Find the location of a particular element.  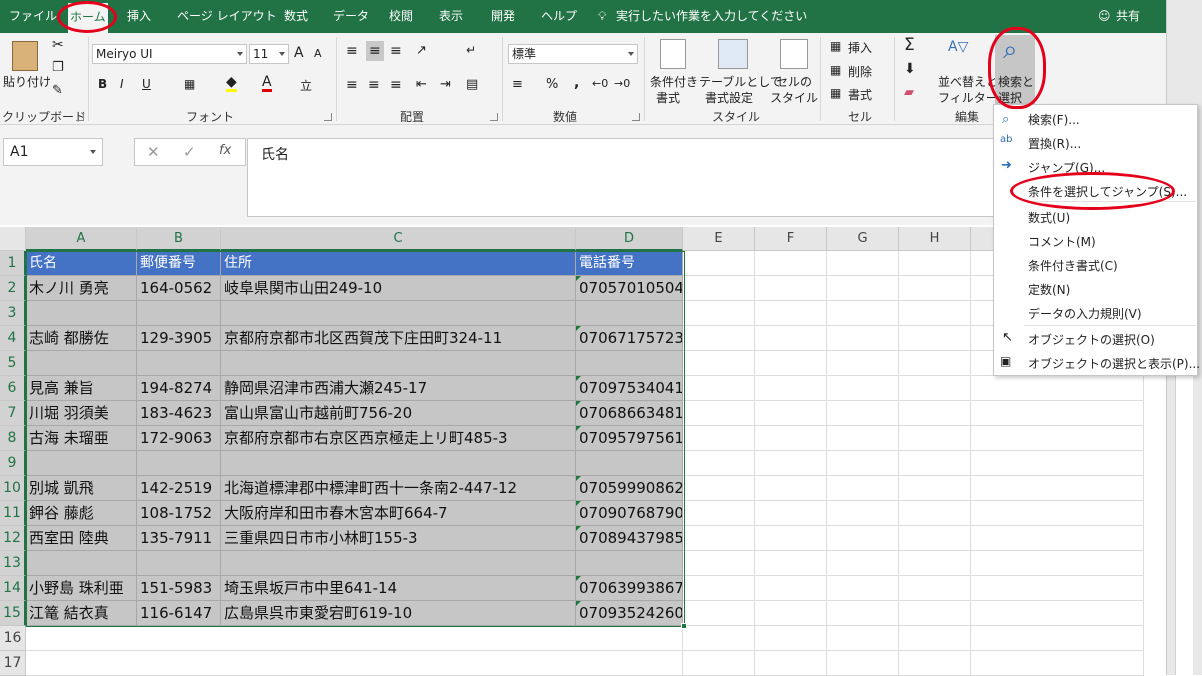

copy-icon: ❐ is located at coordinates (58, 67).